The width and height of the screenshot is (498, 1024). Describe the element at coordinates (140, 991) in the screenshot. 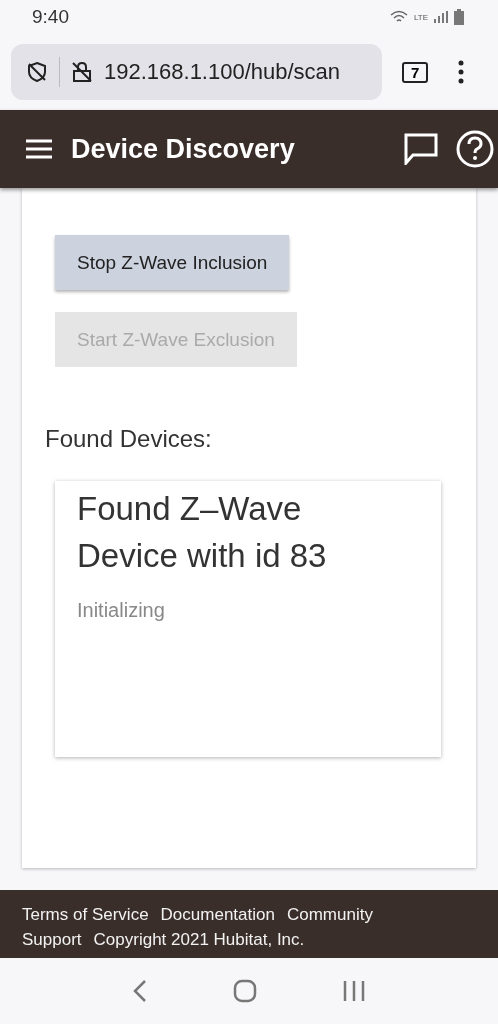

I see `back-icon` at that location.